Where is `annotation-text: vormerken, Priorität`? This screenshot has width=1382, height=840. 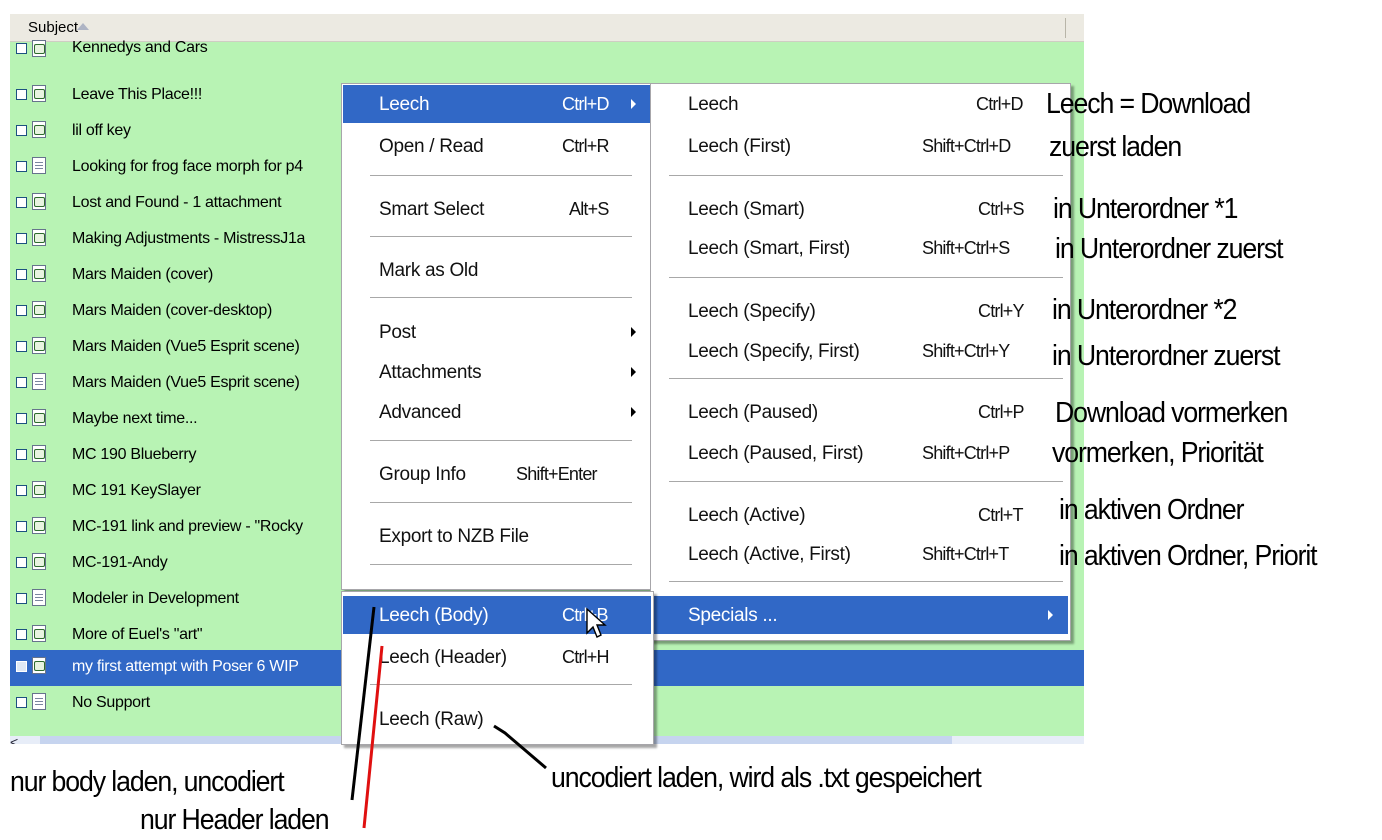
annotation-text: vormerken, Priorität is located at coordinates (1158, 453).